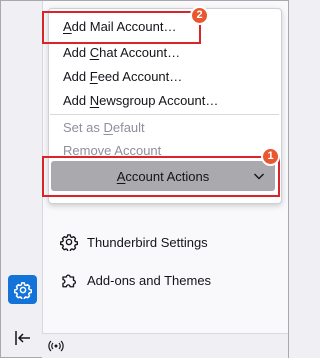  Describe the element at coordinates (164, 114) in the screenshot. I see `menu-separator` at that location.